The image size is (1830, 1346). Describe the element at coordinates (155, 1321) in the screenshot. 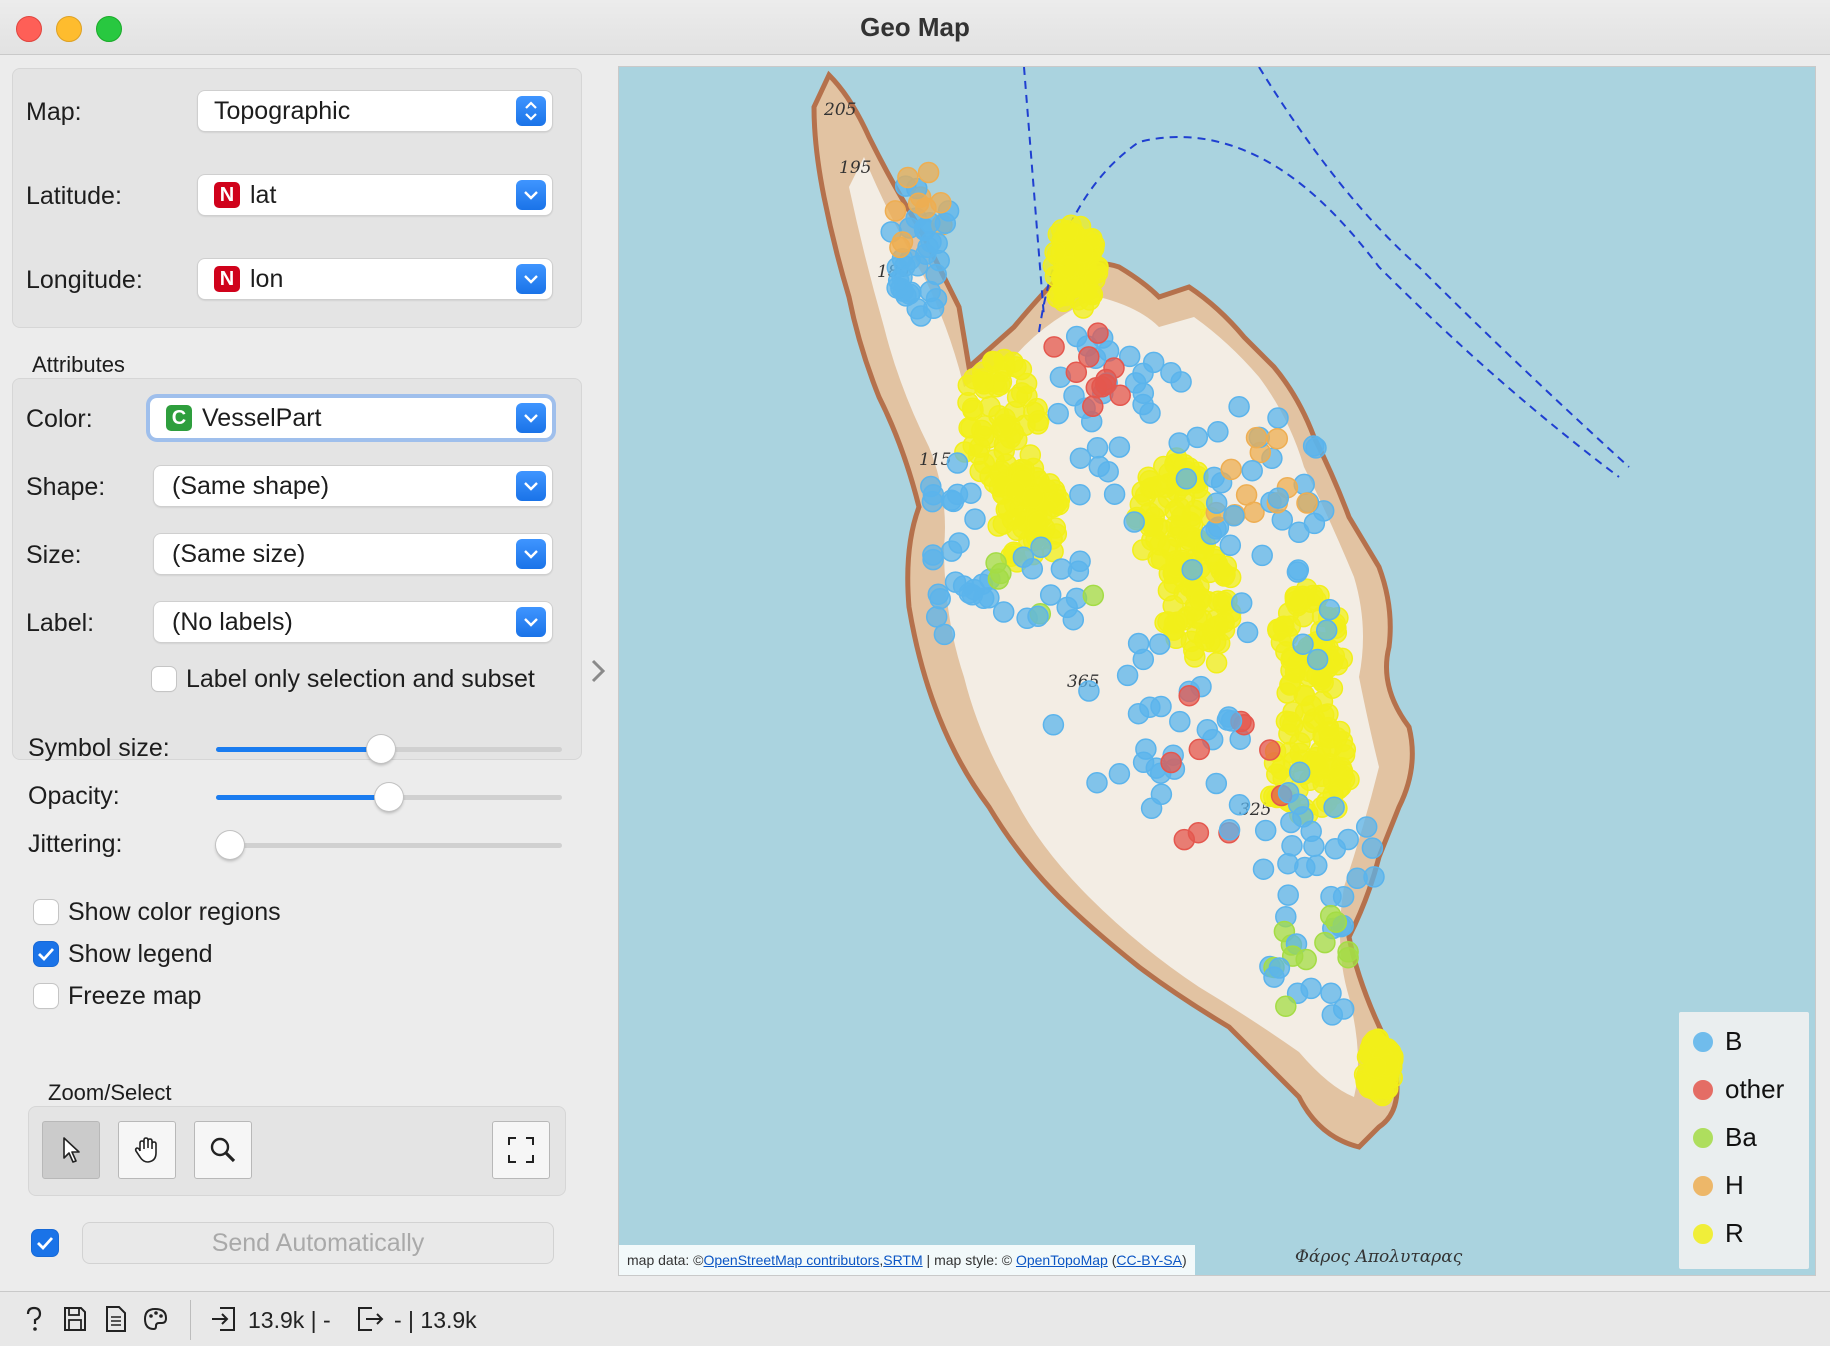

I see `visual-settings-icon` at that location.